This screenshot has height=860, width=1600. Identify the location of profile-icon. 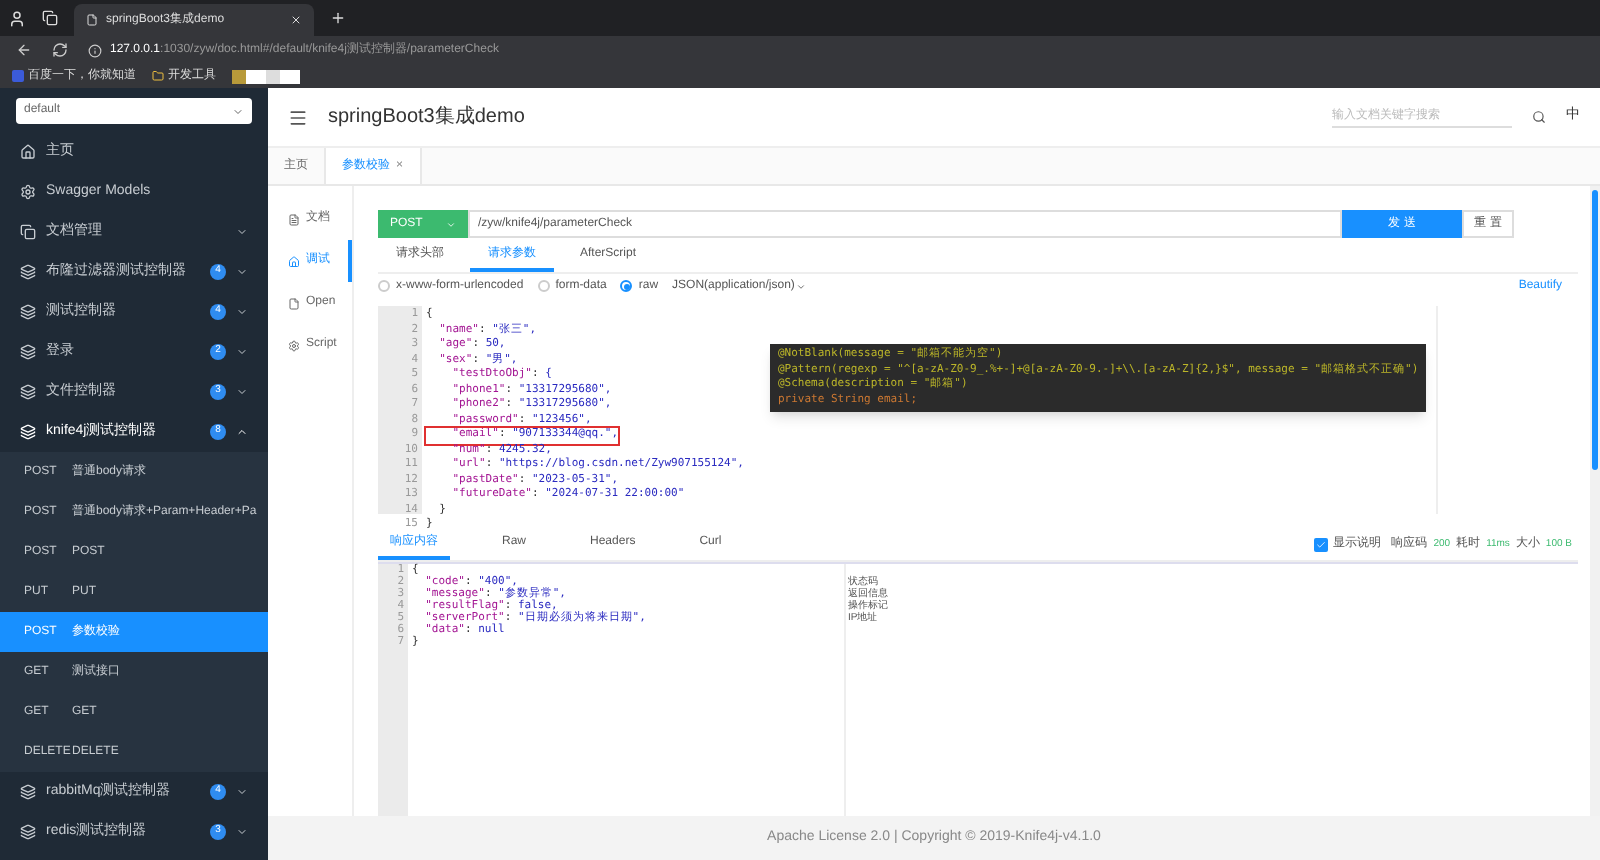
(17, 18).